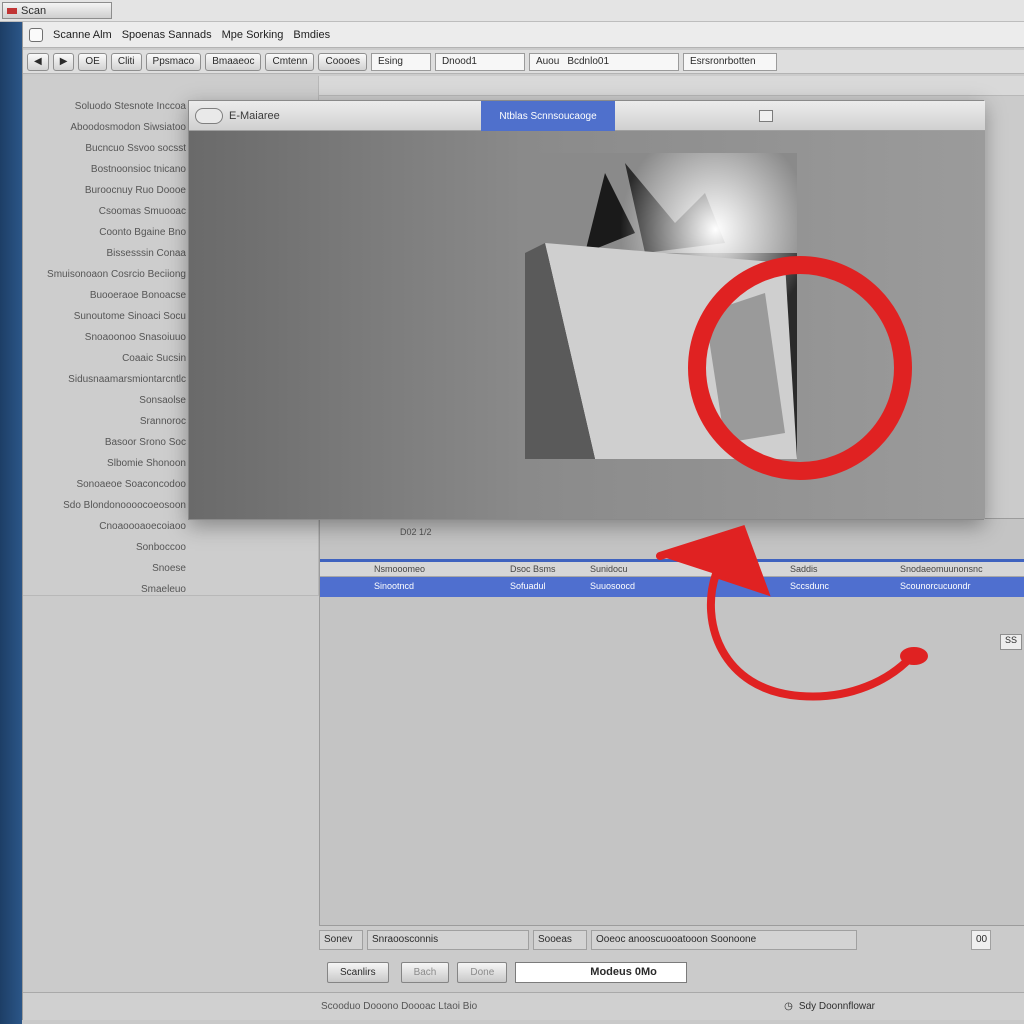  What do you see at coordinates (800, 368) in the screenshot?
I see `highlight-circle` at bounding box center [800, 368].